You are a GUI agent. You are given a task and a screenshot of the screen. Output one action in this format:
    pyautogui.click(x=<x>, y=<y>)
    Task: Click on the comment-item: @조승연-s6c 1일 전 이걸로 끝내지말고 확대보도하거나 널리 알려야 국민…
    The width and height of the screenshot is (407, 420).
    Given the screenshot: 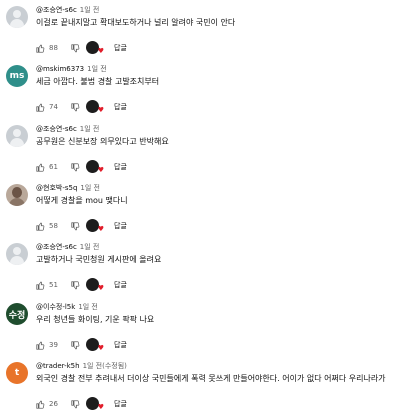 What is the action you would take?
    pyautogui.click(x=203, y=33)
    